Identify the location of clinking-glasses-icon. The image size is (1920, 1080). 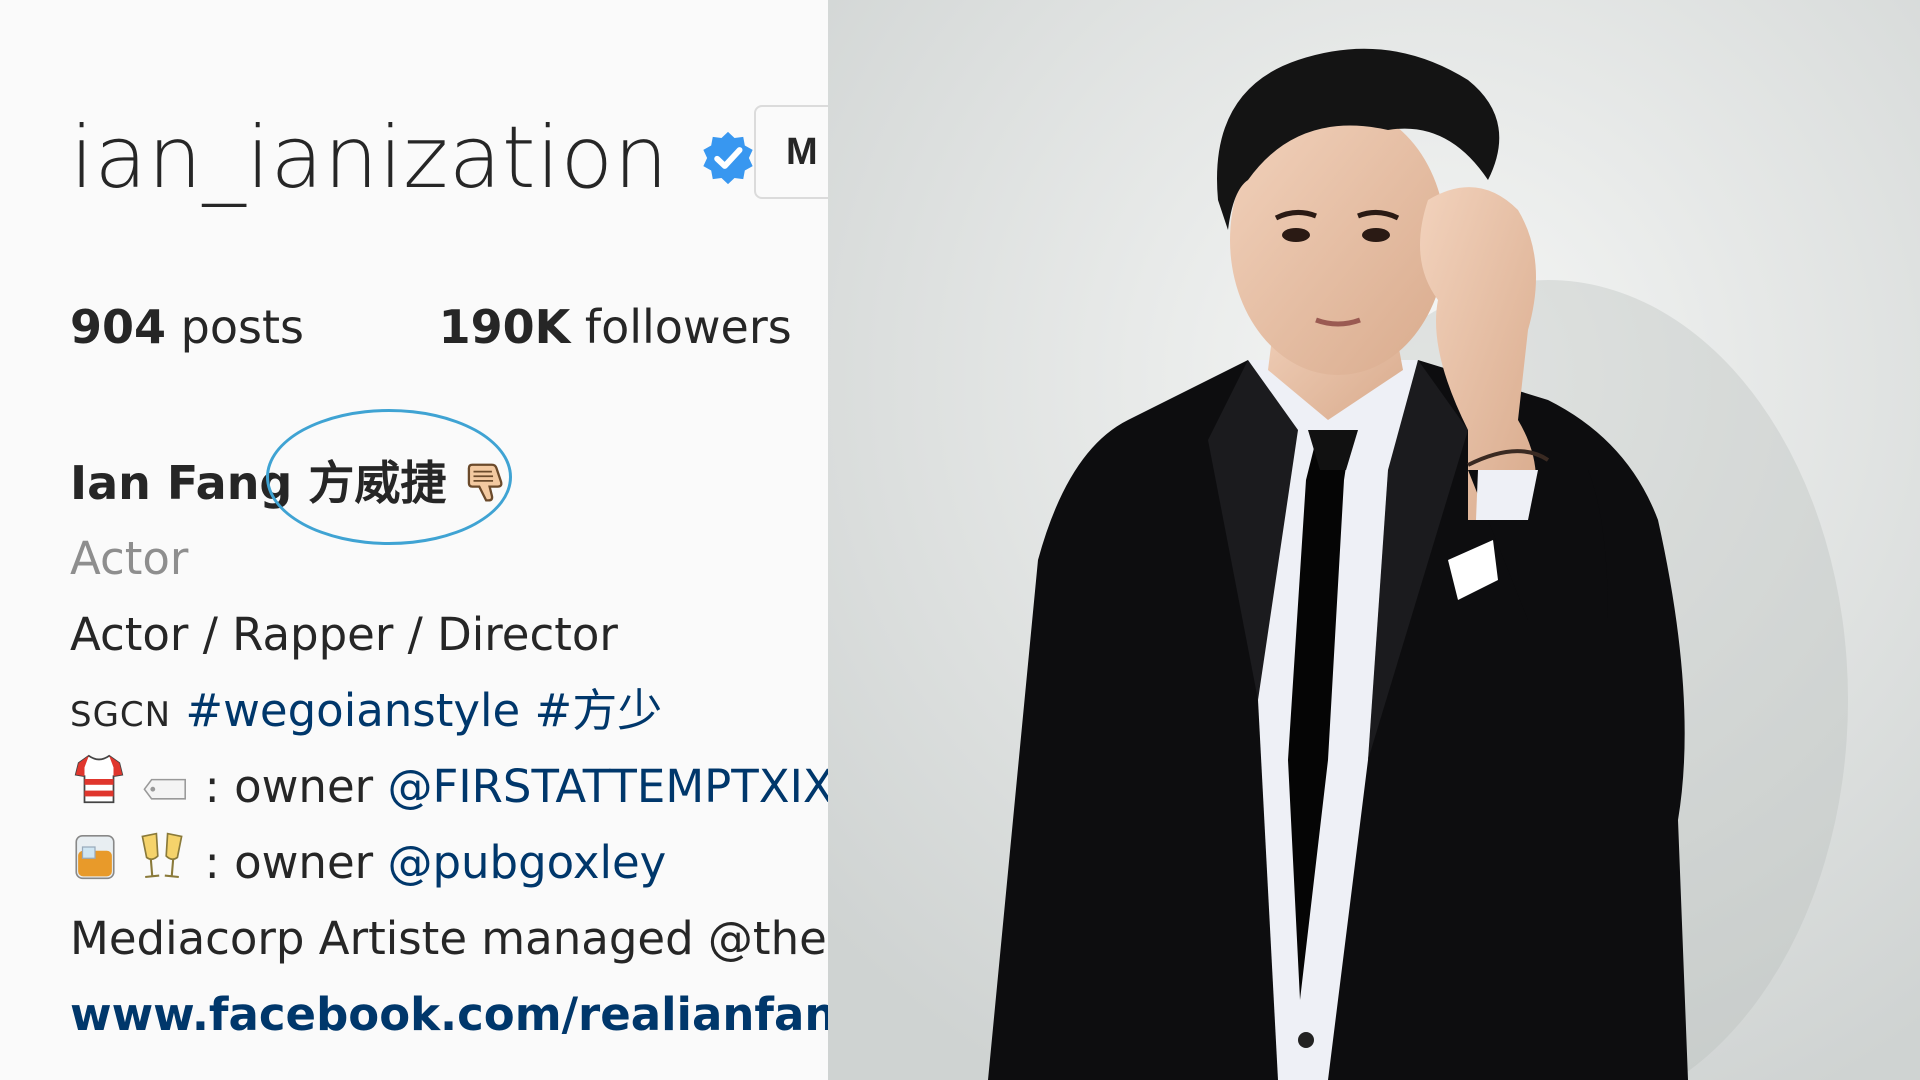
(162, 855).